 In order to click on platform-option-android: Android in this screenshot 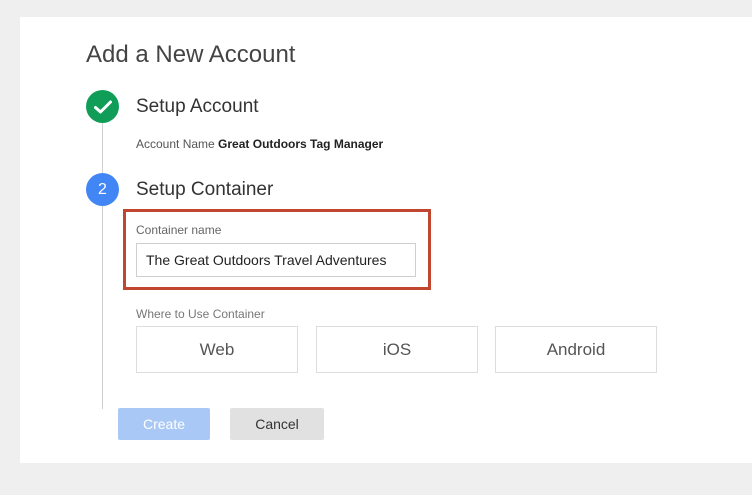, I will do `click(576, 349)`.